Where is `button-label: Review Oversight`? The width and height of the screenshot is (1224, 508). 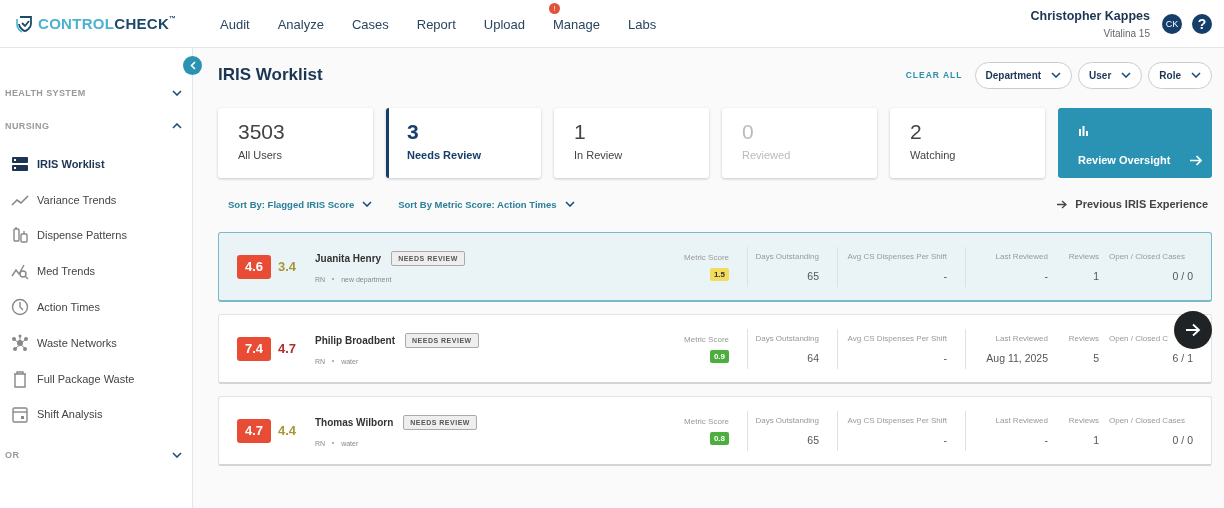
button-label: Review Oversight is located at coordinates (1124, 160).